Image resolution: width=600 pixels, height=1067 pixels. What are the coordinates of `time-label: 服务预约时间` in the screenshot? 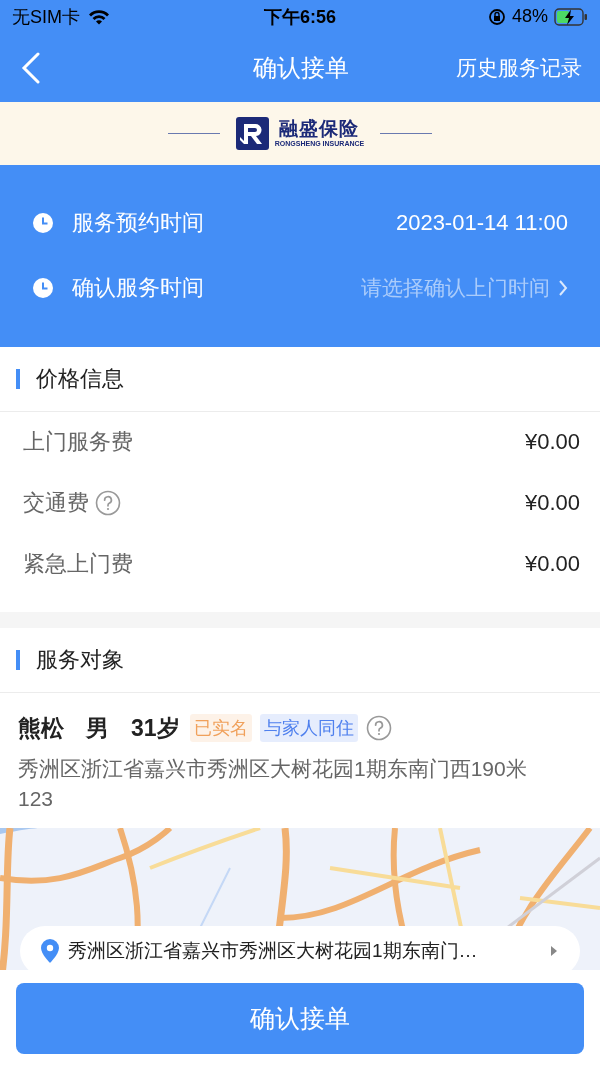 It's located at (138, 223).